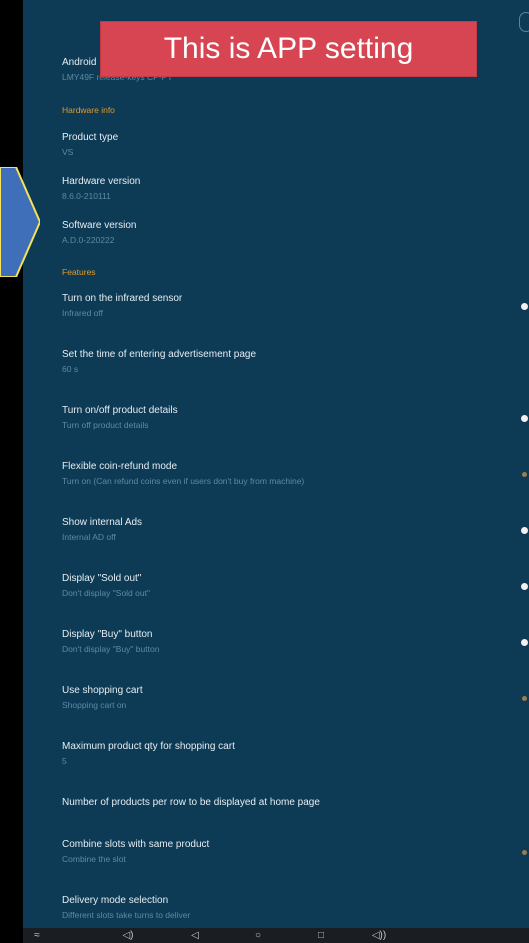  I want to click on section-header-features: Features, so click(79, 272).